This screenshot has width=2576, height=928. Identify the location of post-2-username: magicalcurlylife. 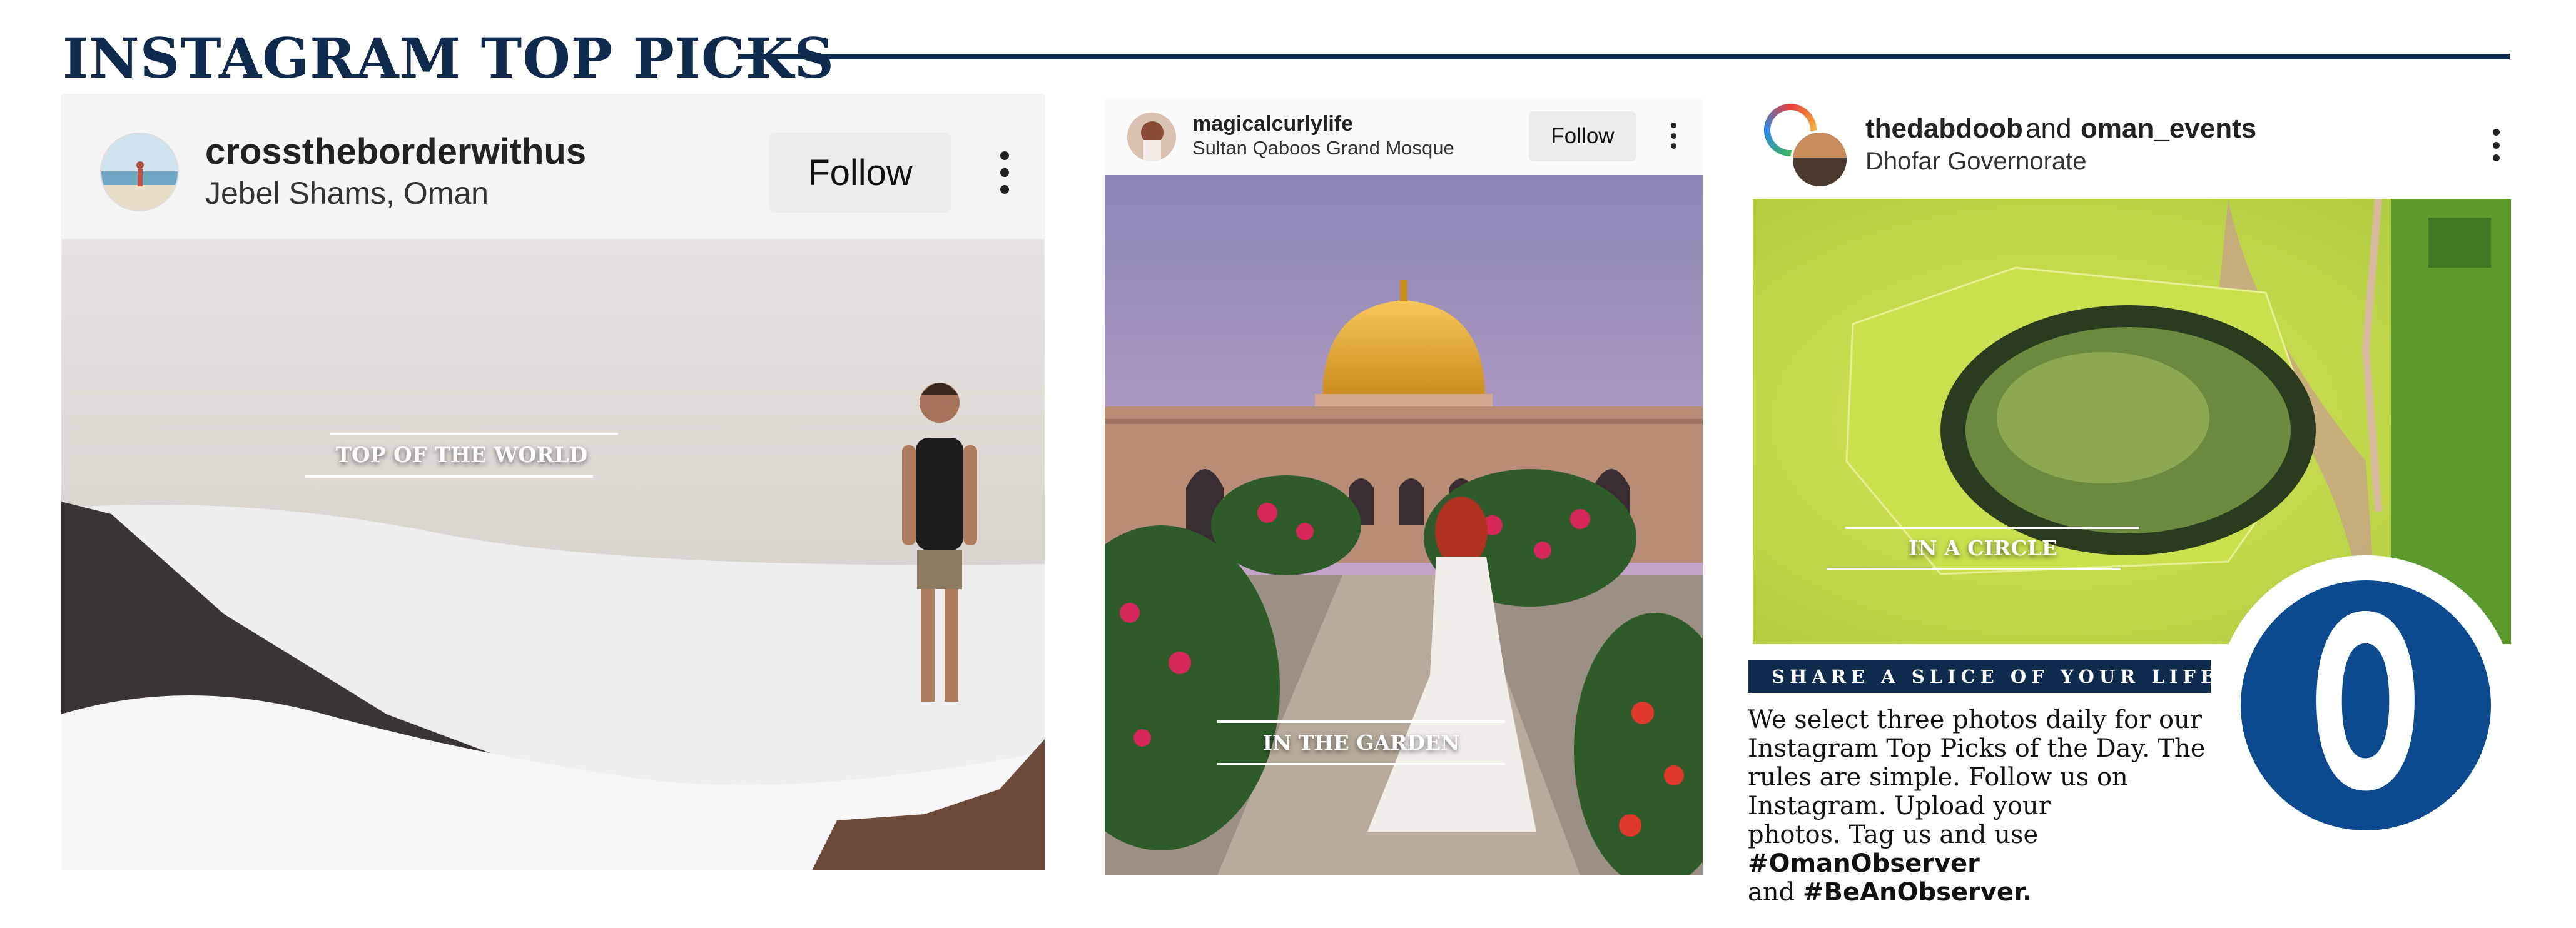
(1272, 123).